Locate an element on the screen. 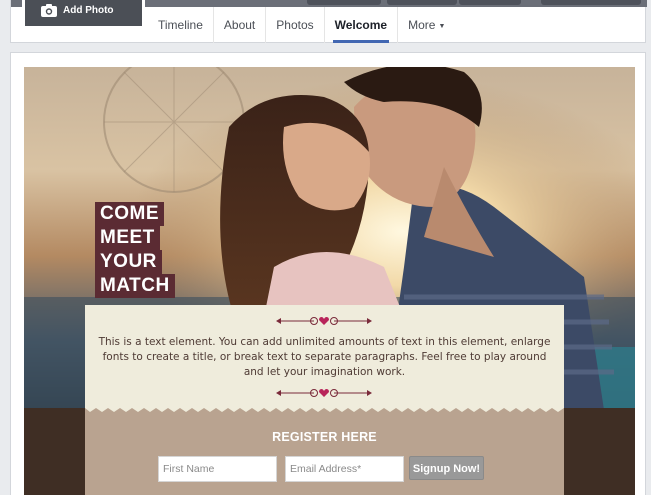 The width and height of the screenshot is (651, 495). tab-label: More is located at coordinates (422, 25).